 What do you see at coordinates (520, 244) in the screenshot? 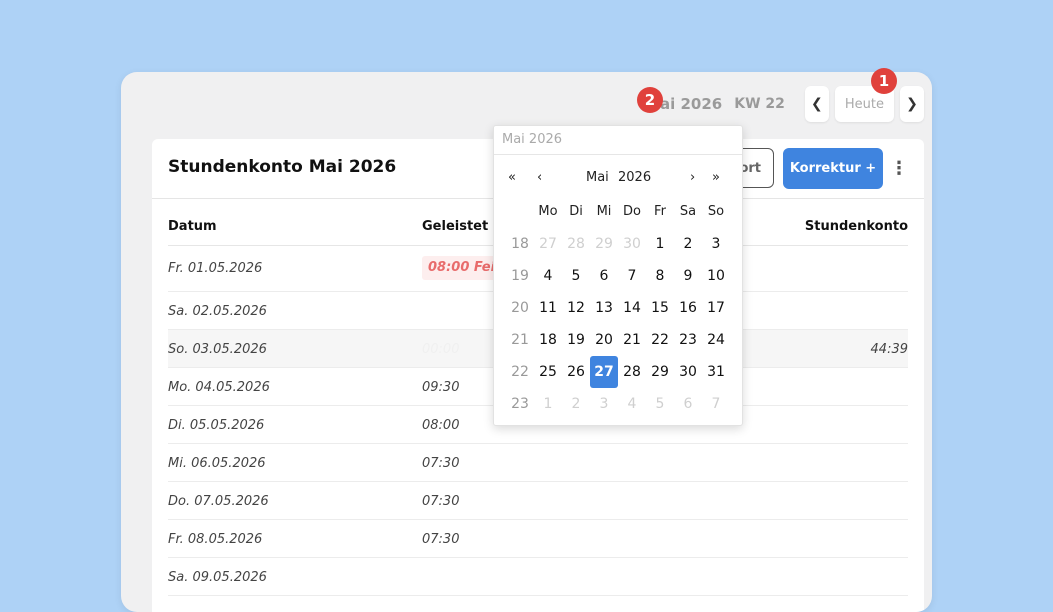
I see `week-number: 18` at bounding box center [520, 244].